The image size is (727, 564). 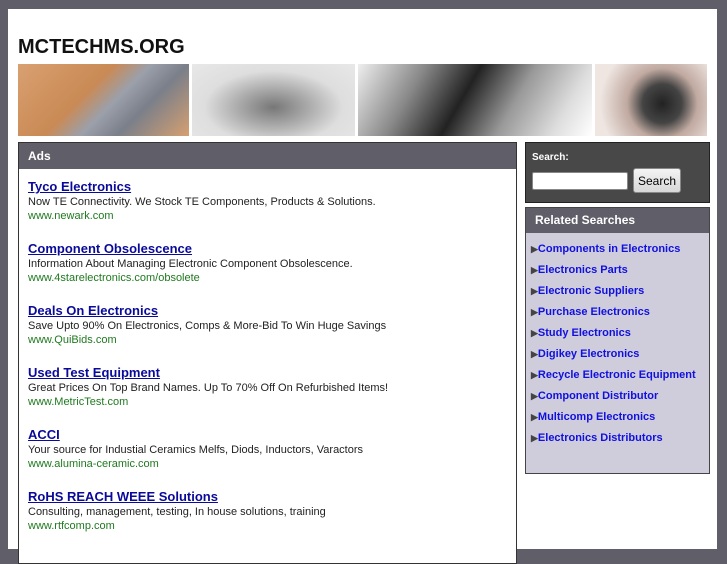 What do you see at coordinates (103, 100) in the screenshot?
I see `banner-phone-image` at bounding box center [103, 100].